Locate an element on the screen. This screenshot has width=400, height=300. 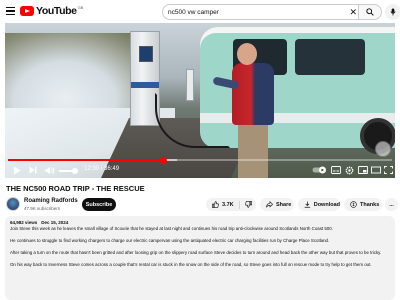
captions-icon is located at coordinates (336, 170).